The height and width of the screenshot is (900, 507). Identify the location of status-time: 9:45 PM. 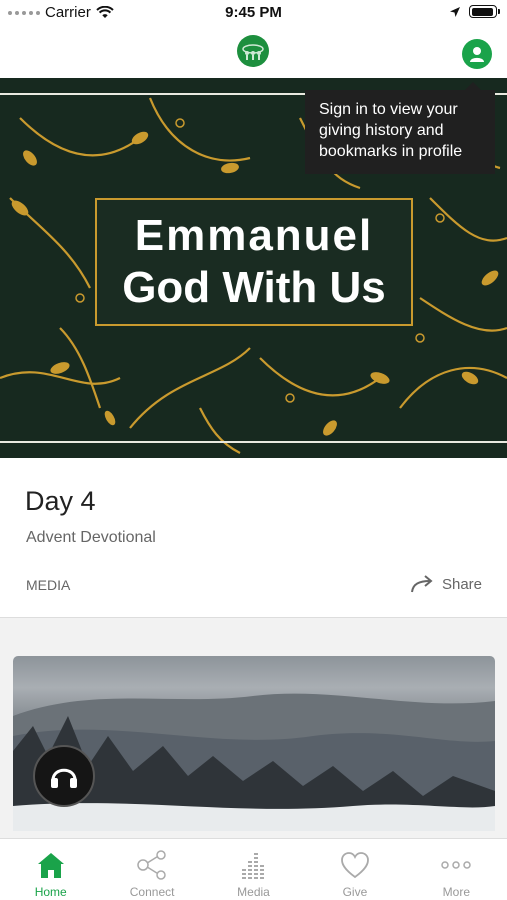
(253, 12).